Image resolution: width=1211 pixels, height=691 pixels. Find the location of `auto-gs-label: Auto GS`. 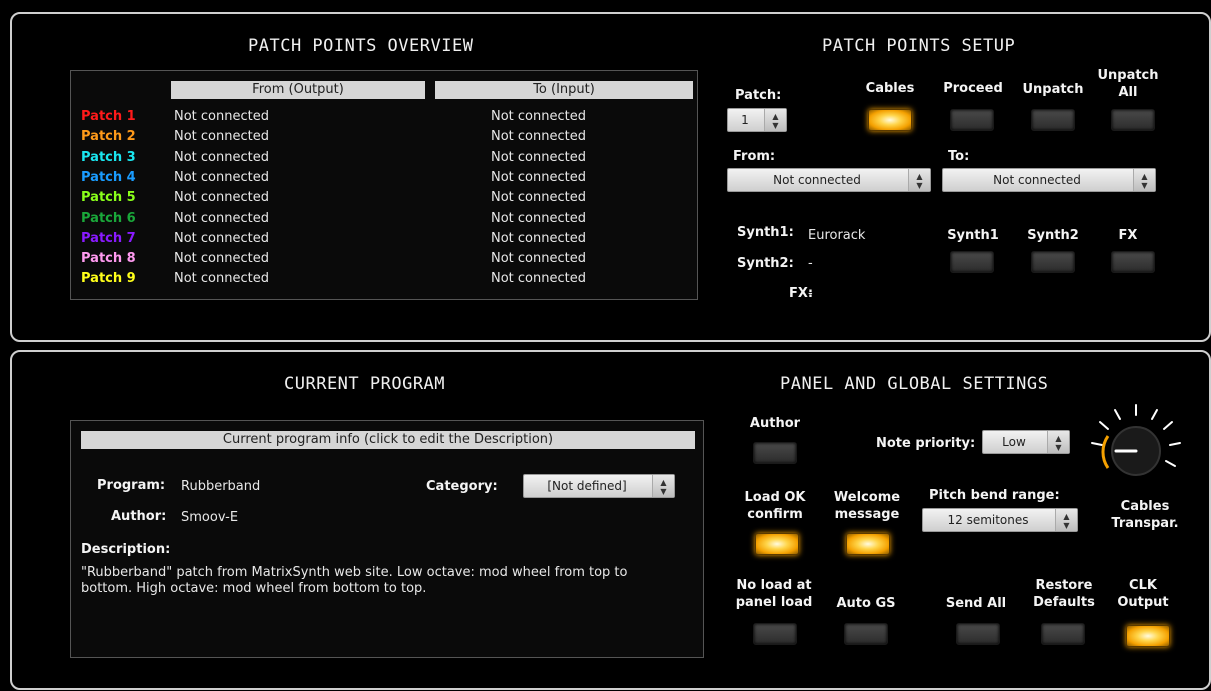

auto-gs-label: Auto GS is located at coordinates (866, 603).